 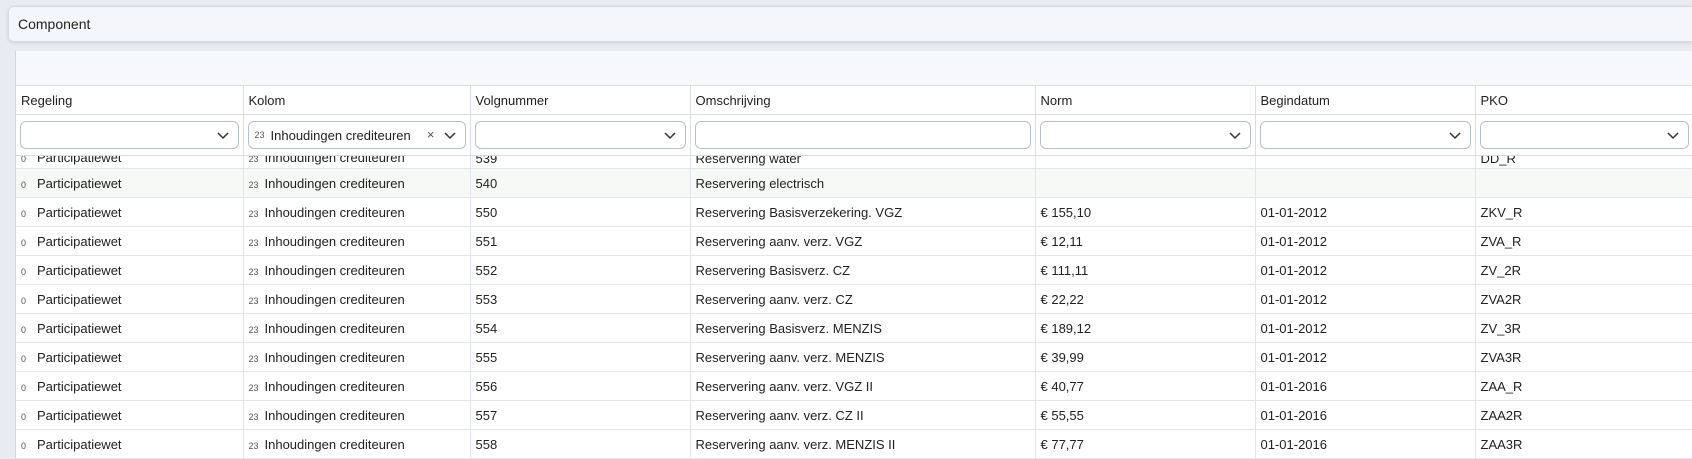 I want to click on begindatum-filter-select, so click(x=1365, y=135).